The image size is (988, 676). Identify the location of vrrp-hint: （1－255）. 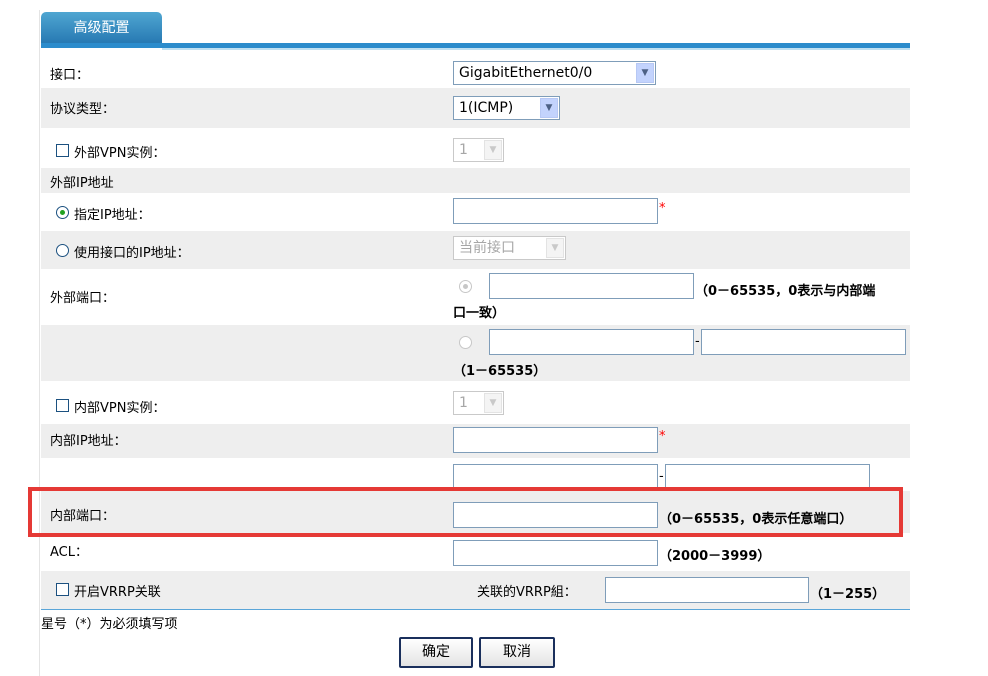
(848, 594).